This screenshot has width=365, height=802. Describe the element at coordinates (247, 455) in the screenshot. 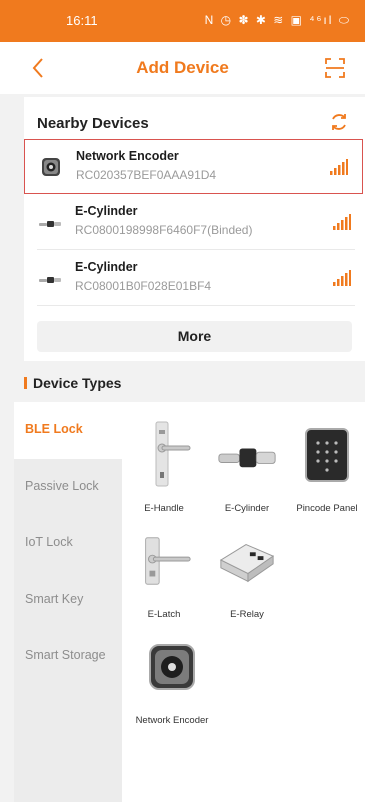

I see `e-cylinder-image` at that location.